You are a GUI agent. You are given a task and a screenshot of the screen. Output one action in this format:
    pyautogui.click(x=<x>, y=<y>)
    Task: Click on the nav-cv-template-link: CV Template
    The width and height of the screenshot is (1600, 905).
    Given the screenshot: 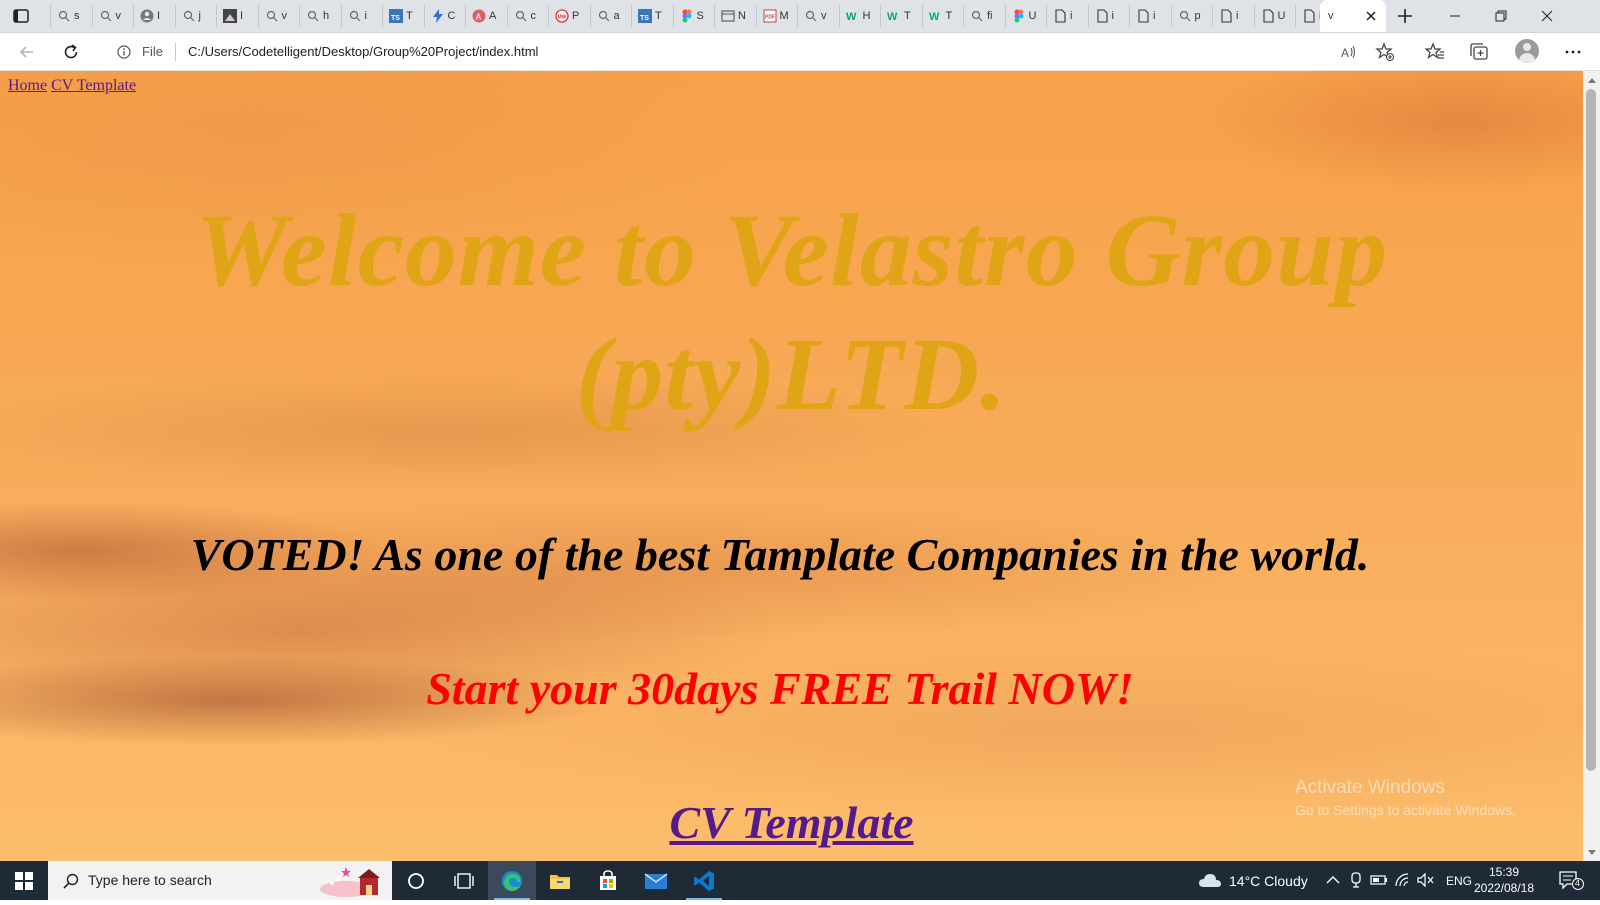 What is the action you would take?
    pyautogui.click(x=93, y=85)
    